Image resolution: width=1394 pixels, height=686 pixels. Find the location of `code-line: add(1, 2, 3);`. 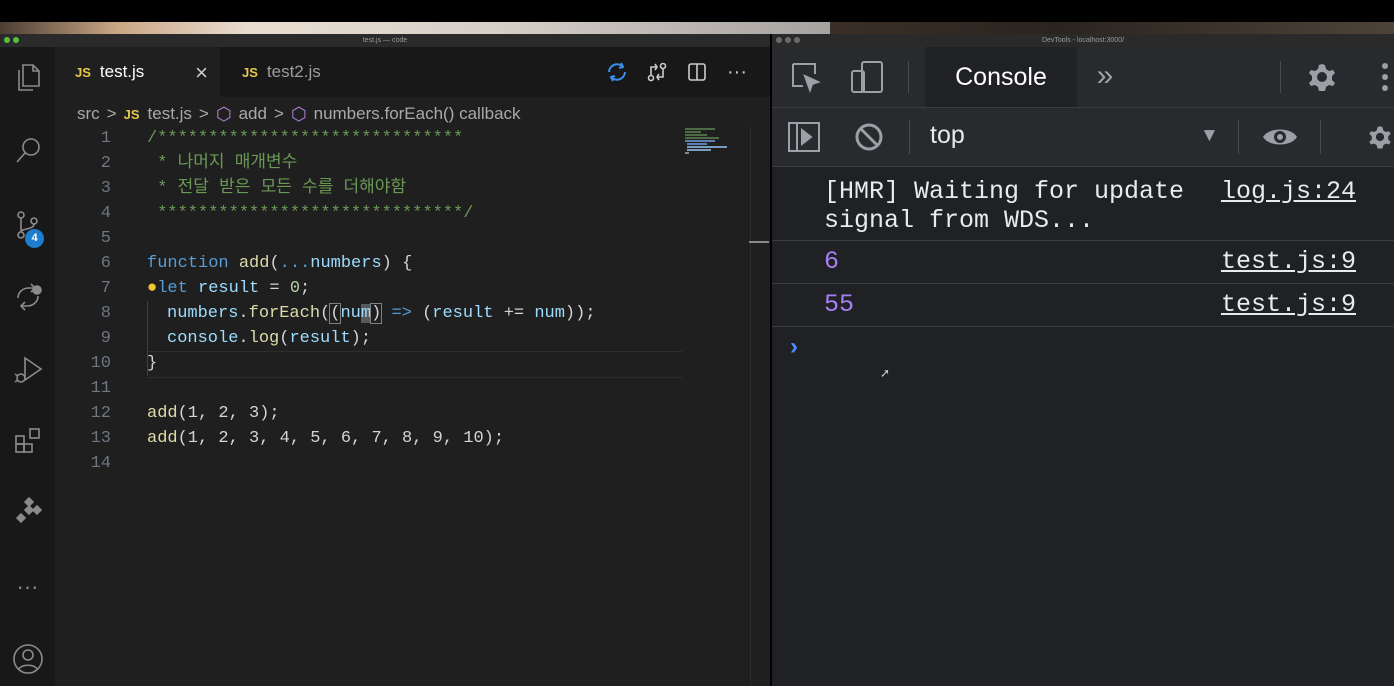

code-line: add(1, 2, 3); is located at coordinates (213, 413).